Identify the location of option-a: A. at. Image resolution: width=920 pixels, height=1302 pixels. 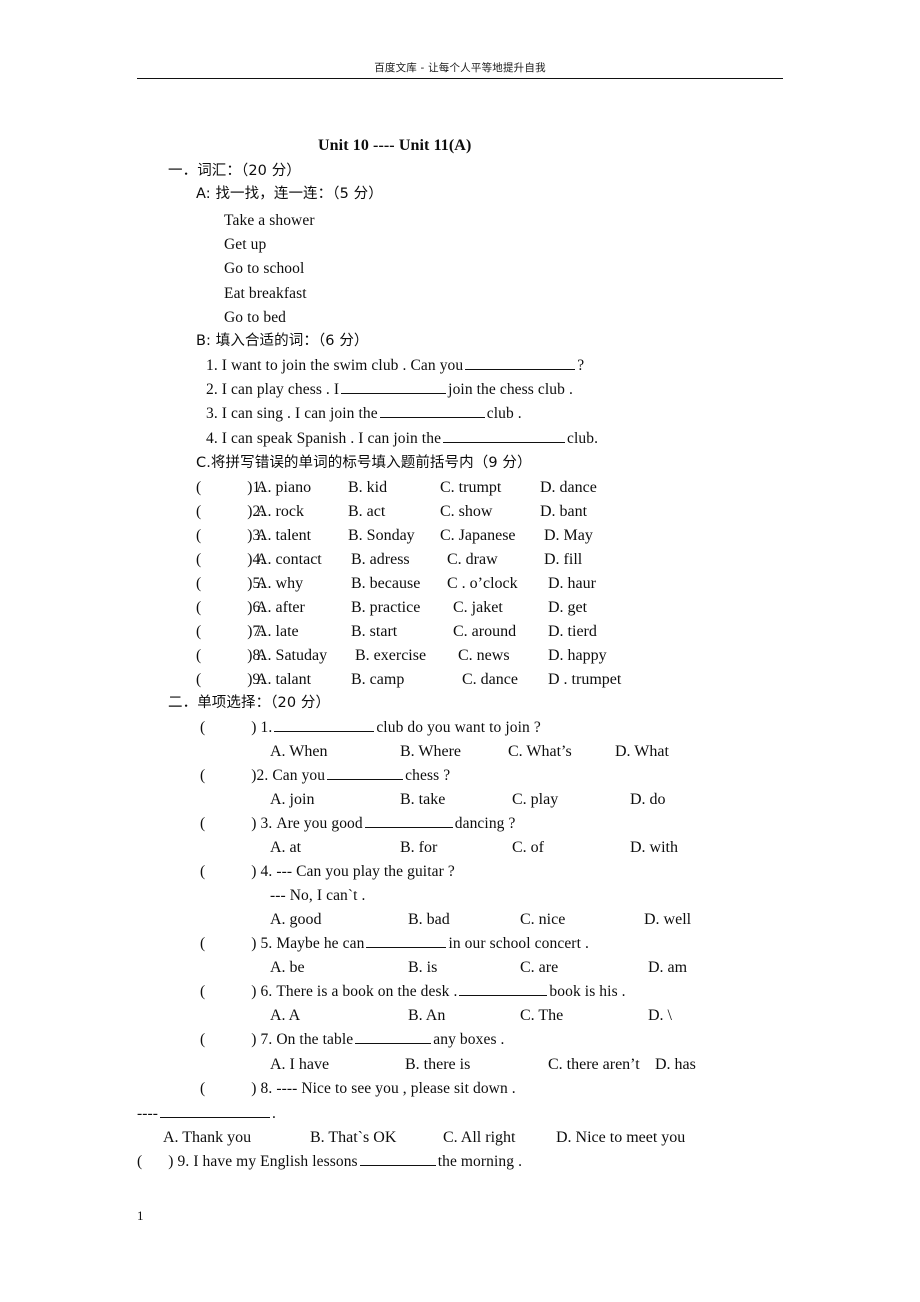
(285, 848).